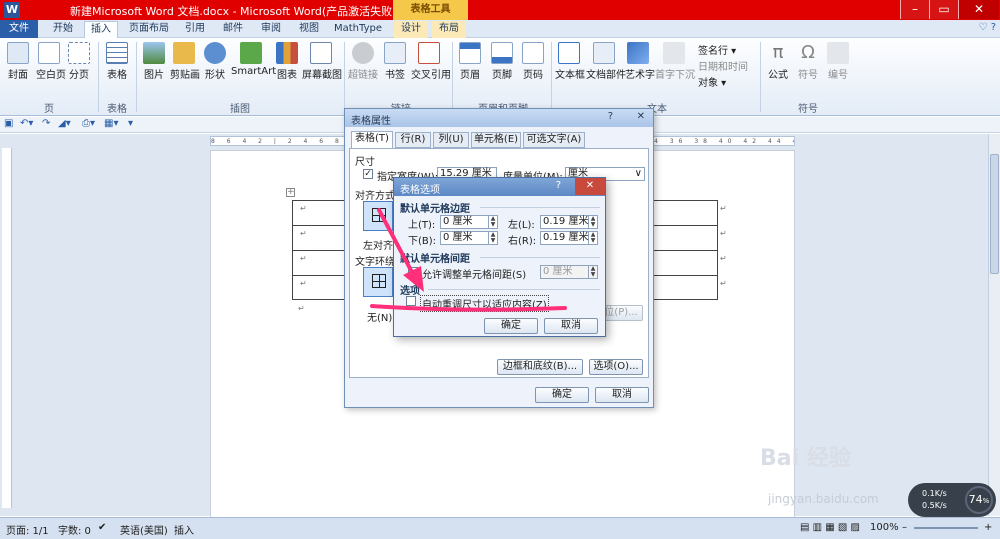  I want to click on proofing-icon: ✔, so click(102, 527).